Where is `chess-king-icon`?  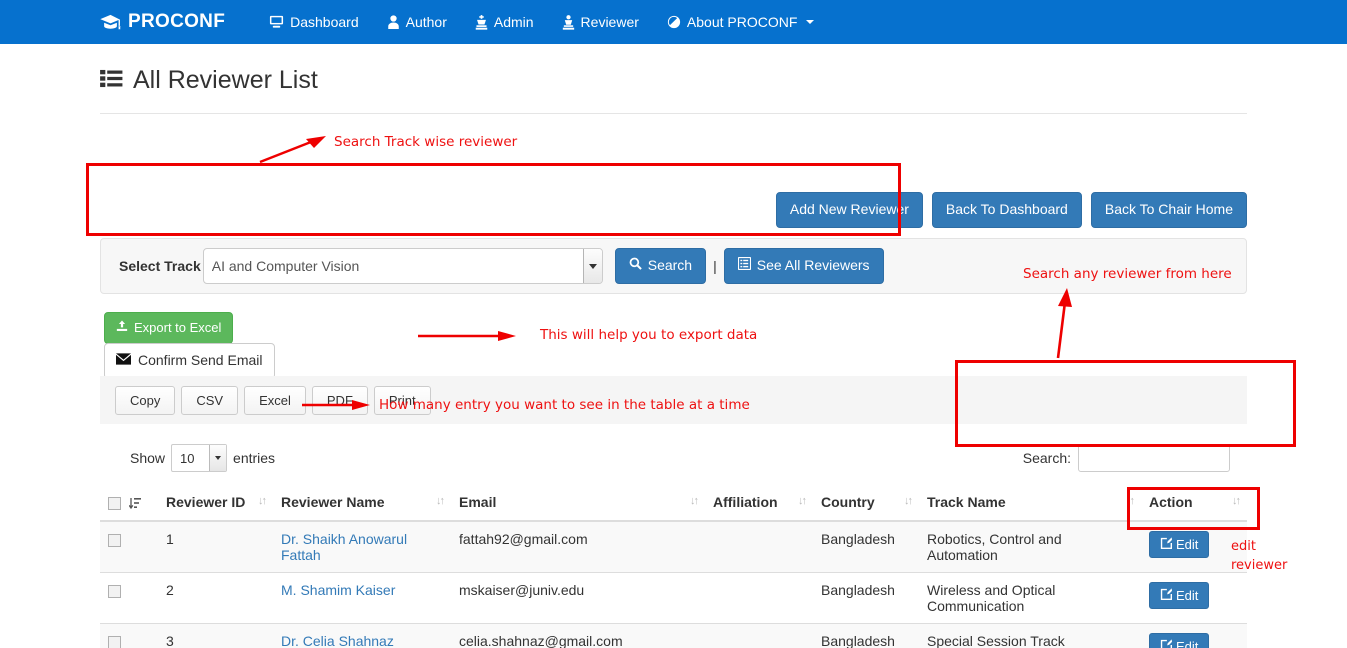
chess-king-icon is located at coordinates (481, 22).